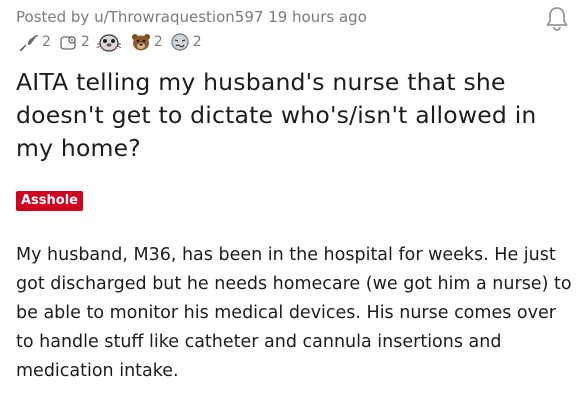 The height and width of the screenshot is (406, 583). Describe the element at coordinates (29, 42) in the screenshot. I see `rocket-icon` at that location.